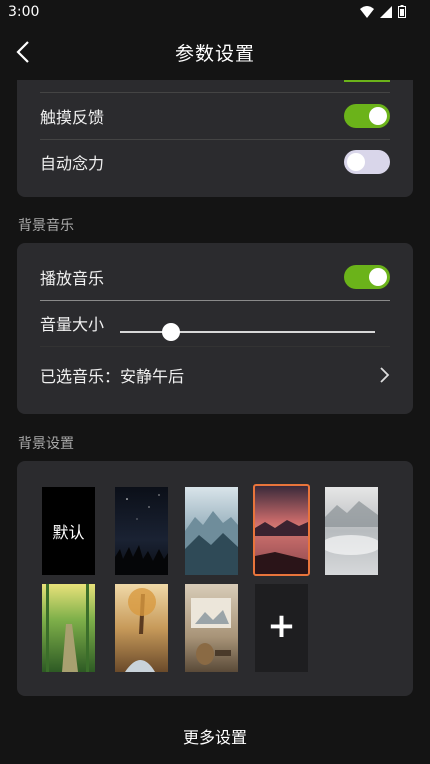  I want to click on general-settings-card: 触摸反馈 自动念力, so click(215, 138).